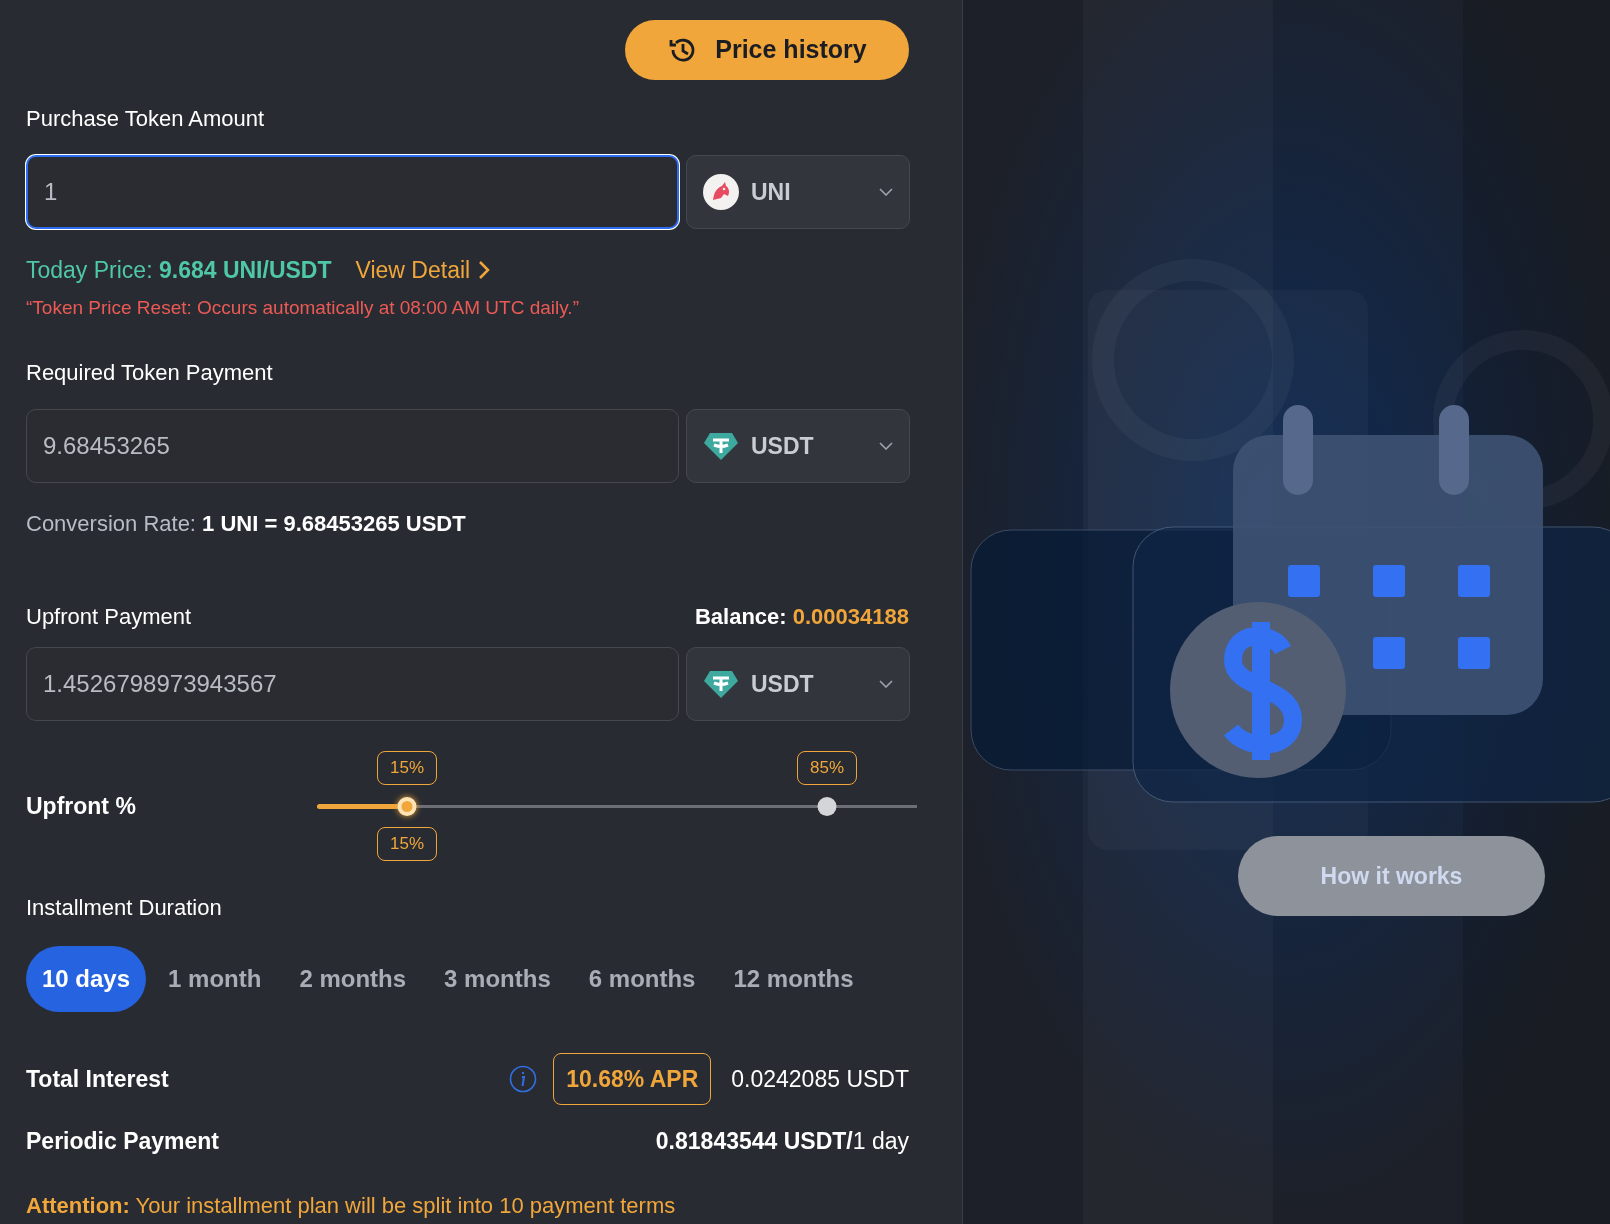 The height and width of the screenshot is (1224, 1610). What do you see at coordinates (484, 270) in the screenshot?
I see `chevron-right-icon` at bounding box center [484, 270].